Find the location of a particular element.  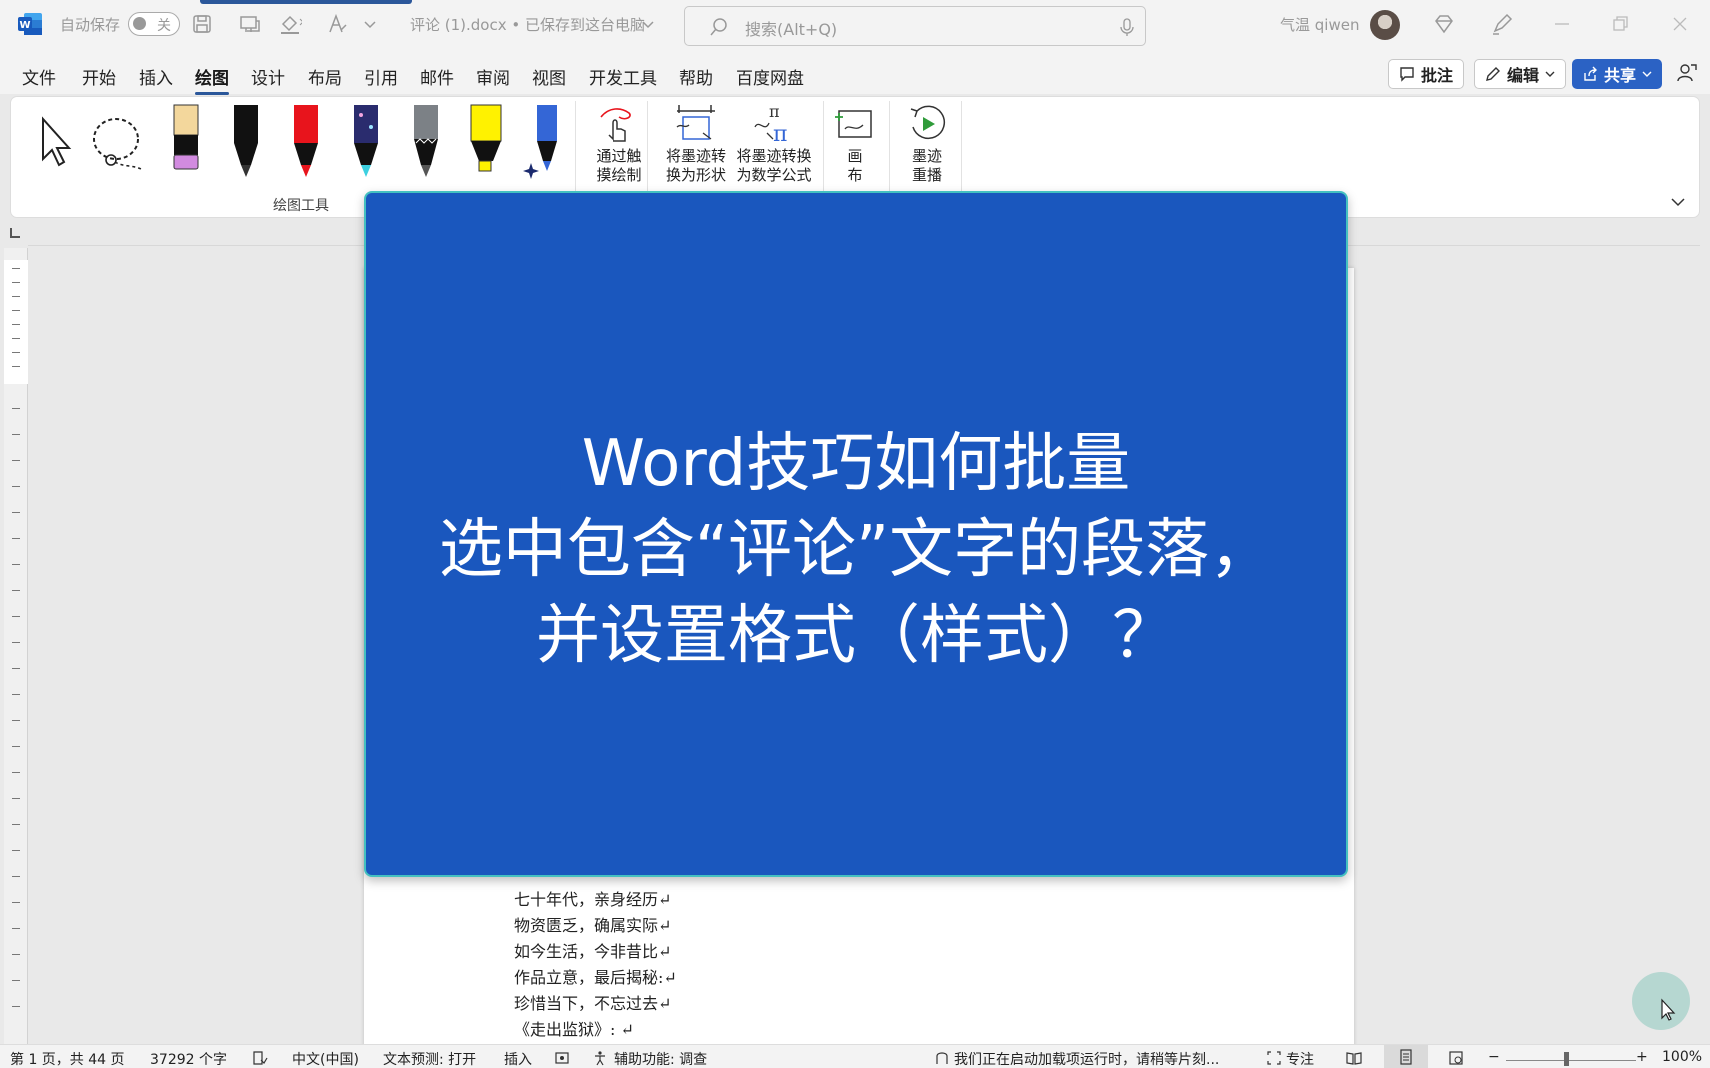

tab-mailings: 邮件 is located at coordinates (437, 76).